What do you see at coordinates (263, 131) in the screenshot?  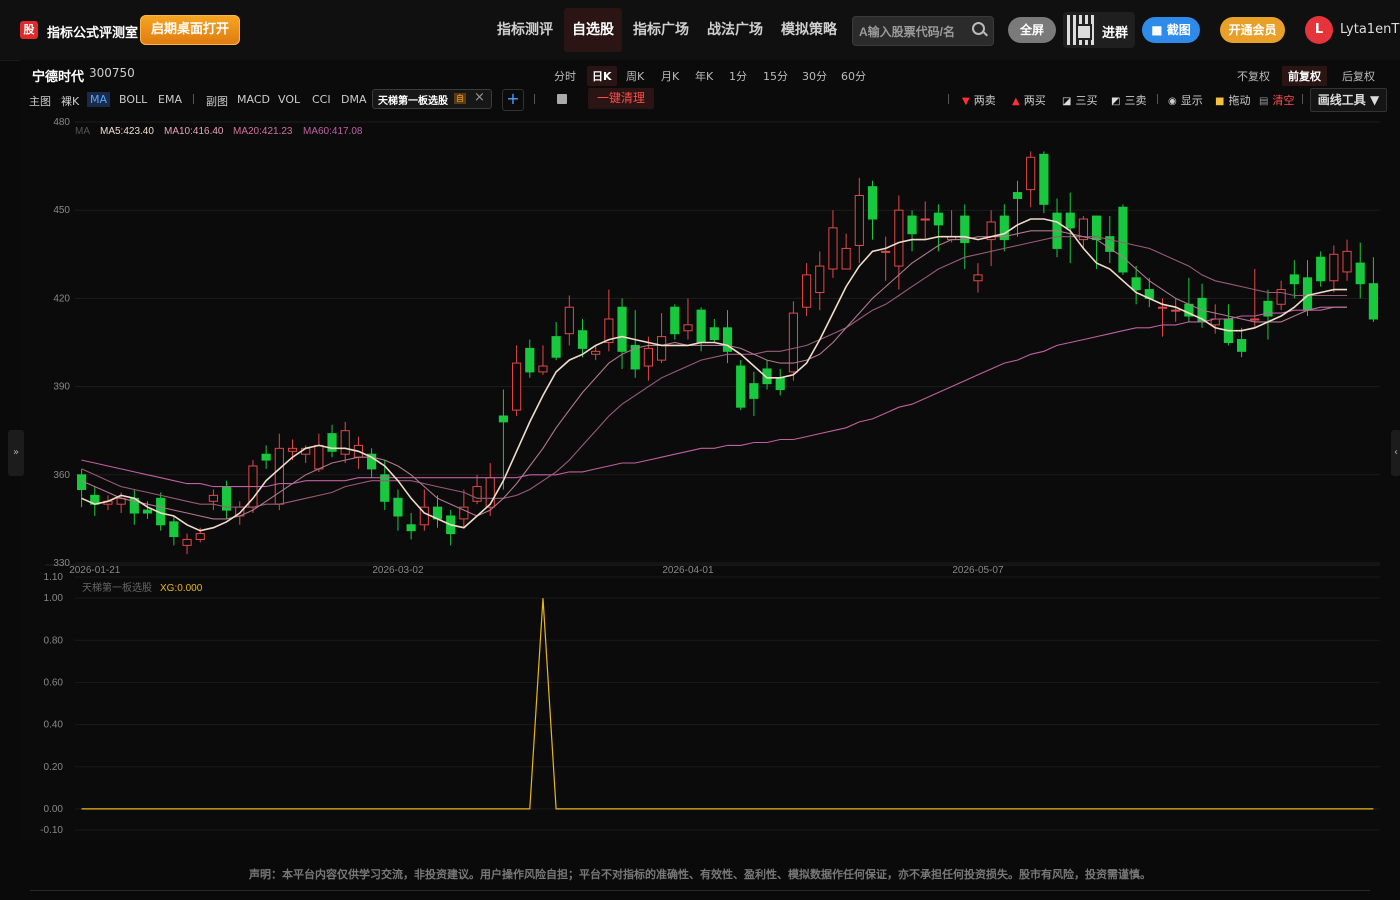 I see `ma20-legend: MA20:421.23` at bounding box center [263, 131].